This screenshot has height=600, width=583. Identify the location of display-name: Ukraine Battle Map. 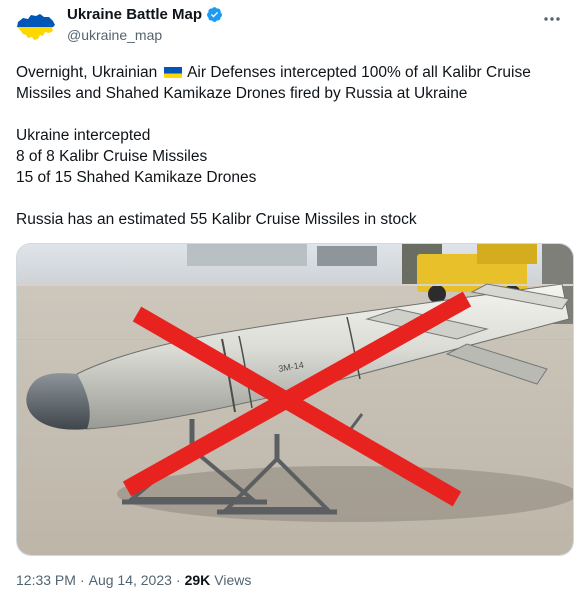
(134, 14).